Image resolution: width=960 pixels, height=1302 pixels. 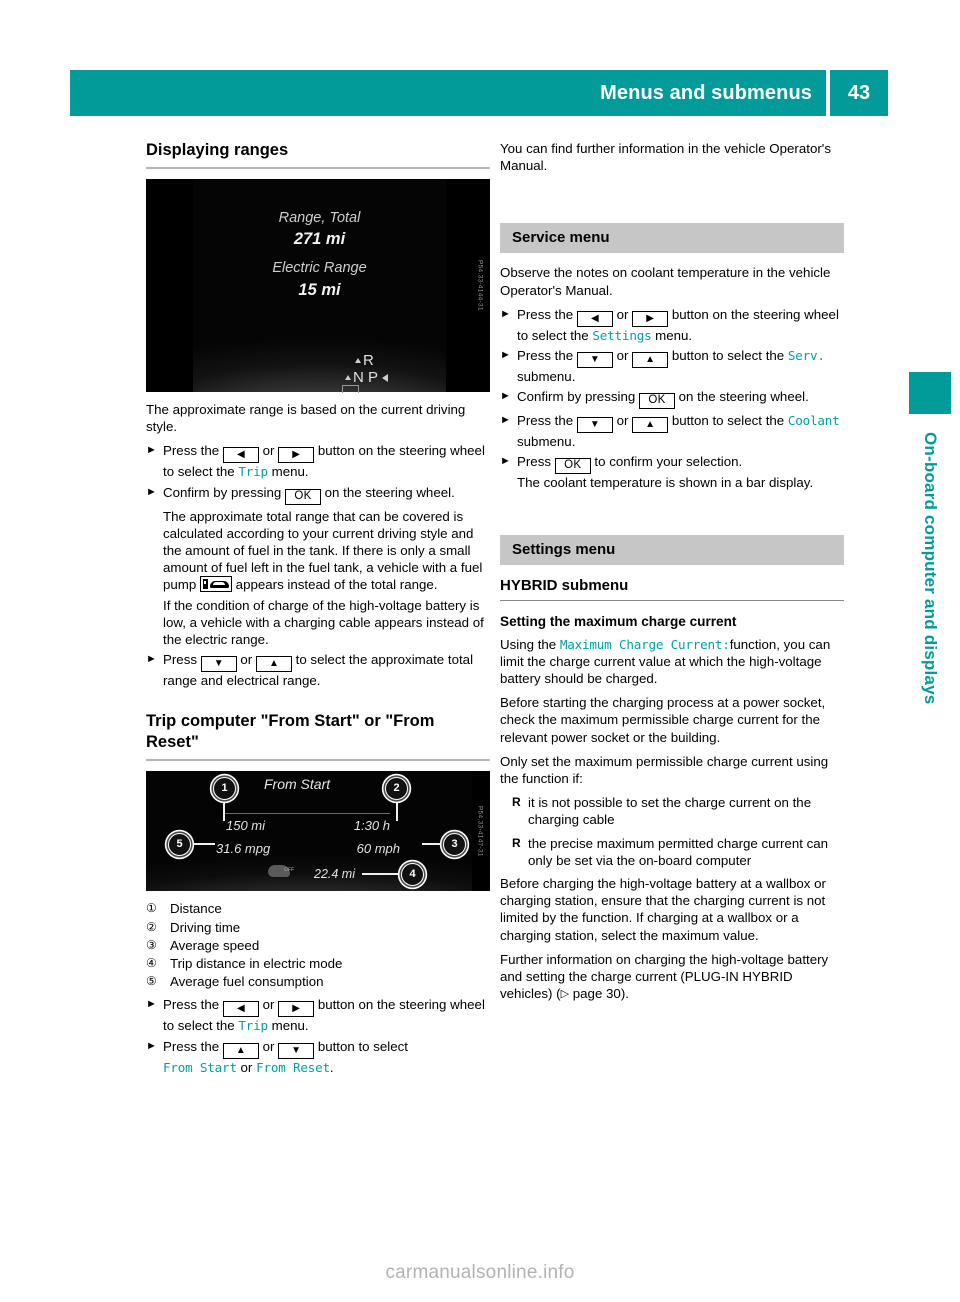 What do you see at coordinates (256, 964) in the screenshot?
I see `legend-label: Trip distance in electric mode` at bounding box center [256, 964].